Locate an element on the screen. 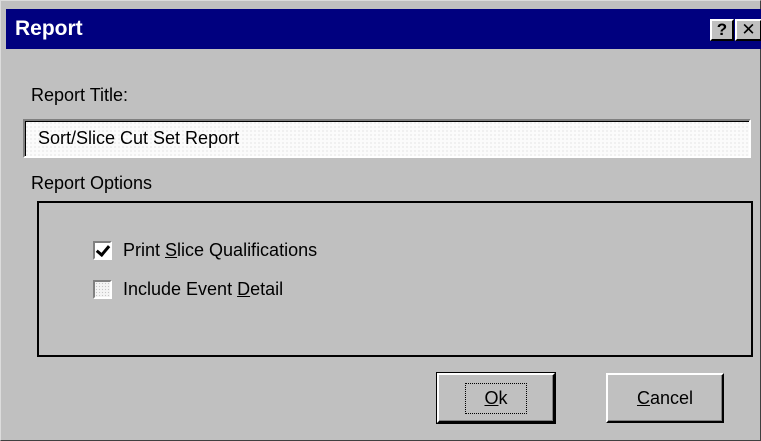 The width and height of the screenshot is (761, 441). include-event-detail-option: Include Event Detail is located at coordinates (188, 289).